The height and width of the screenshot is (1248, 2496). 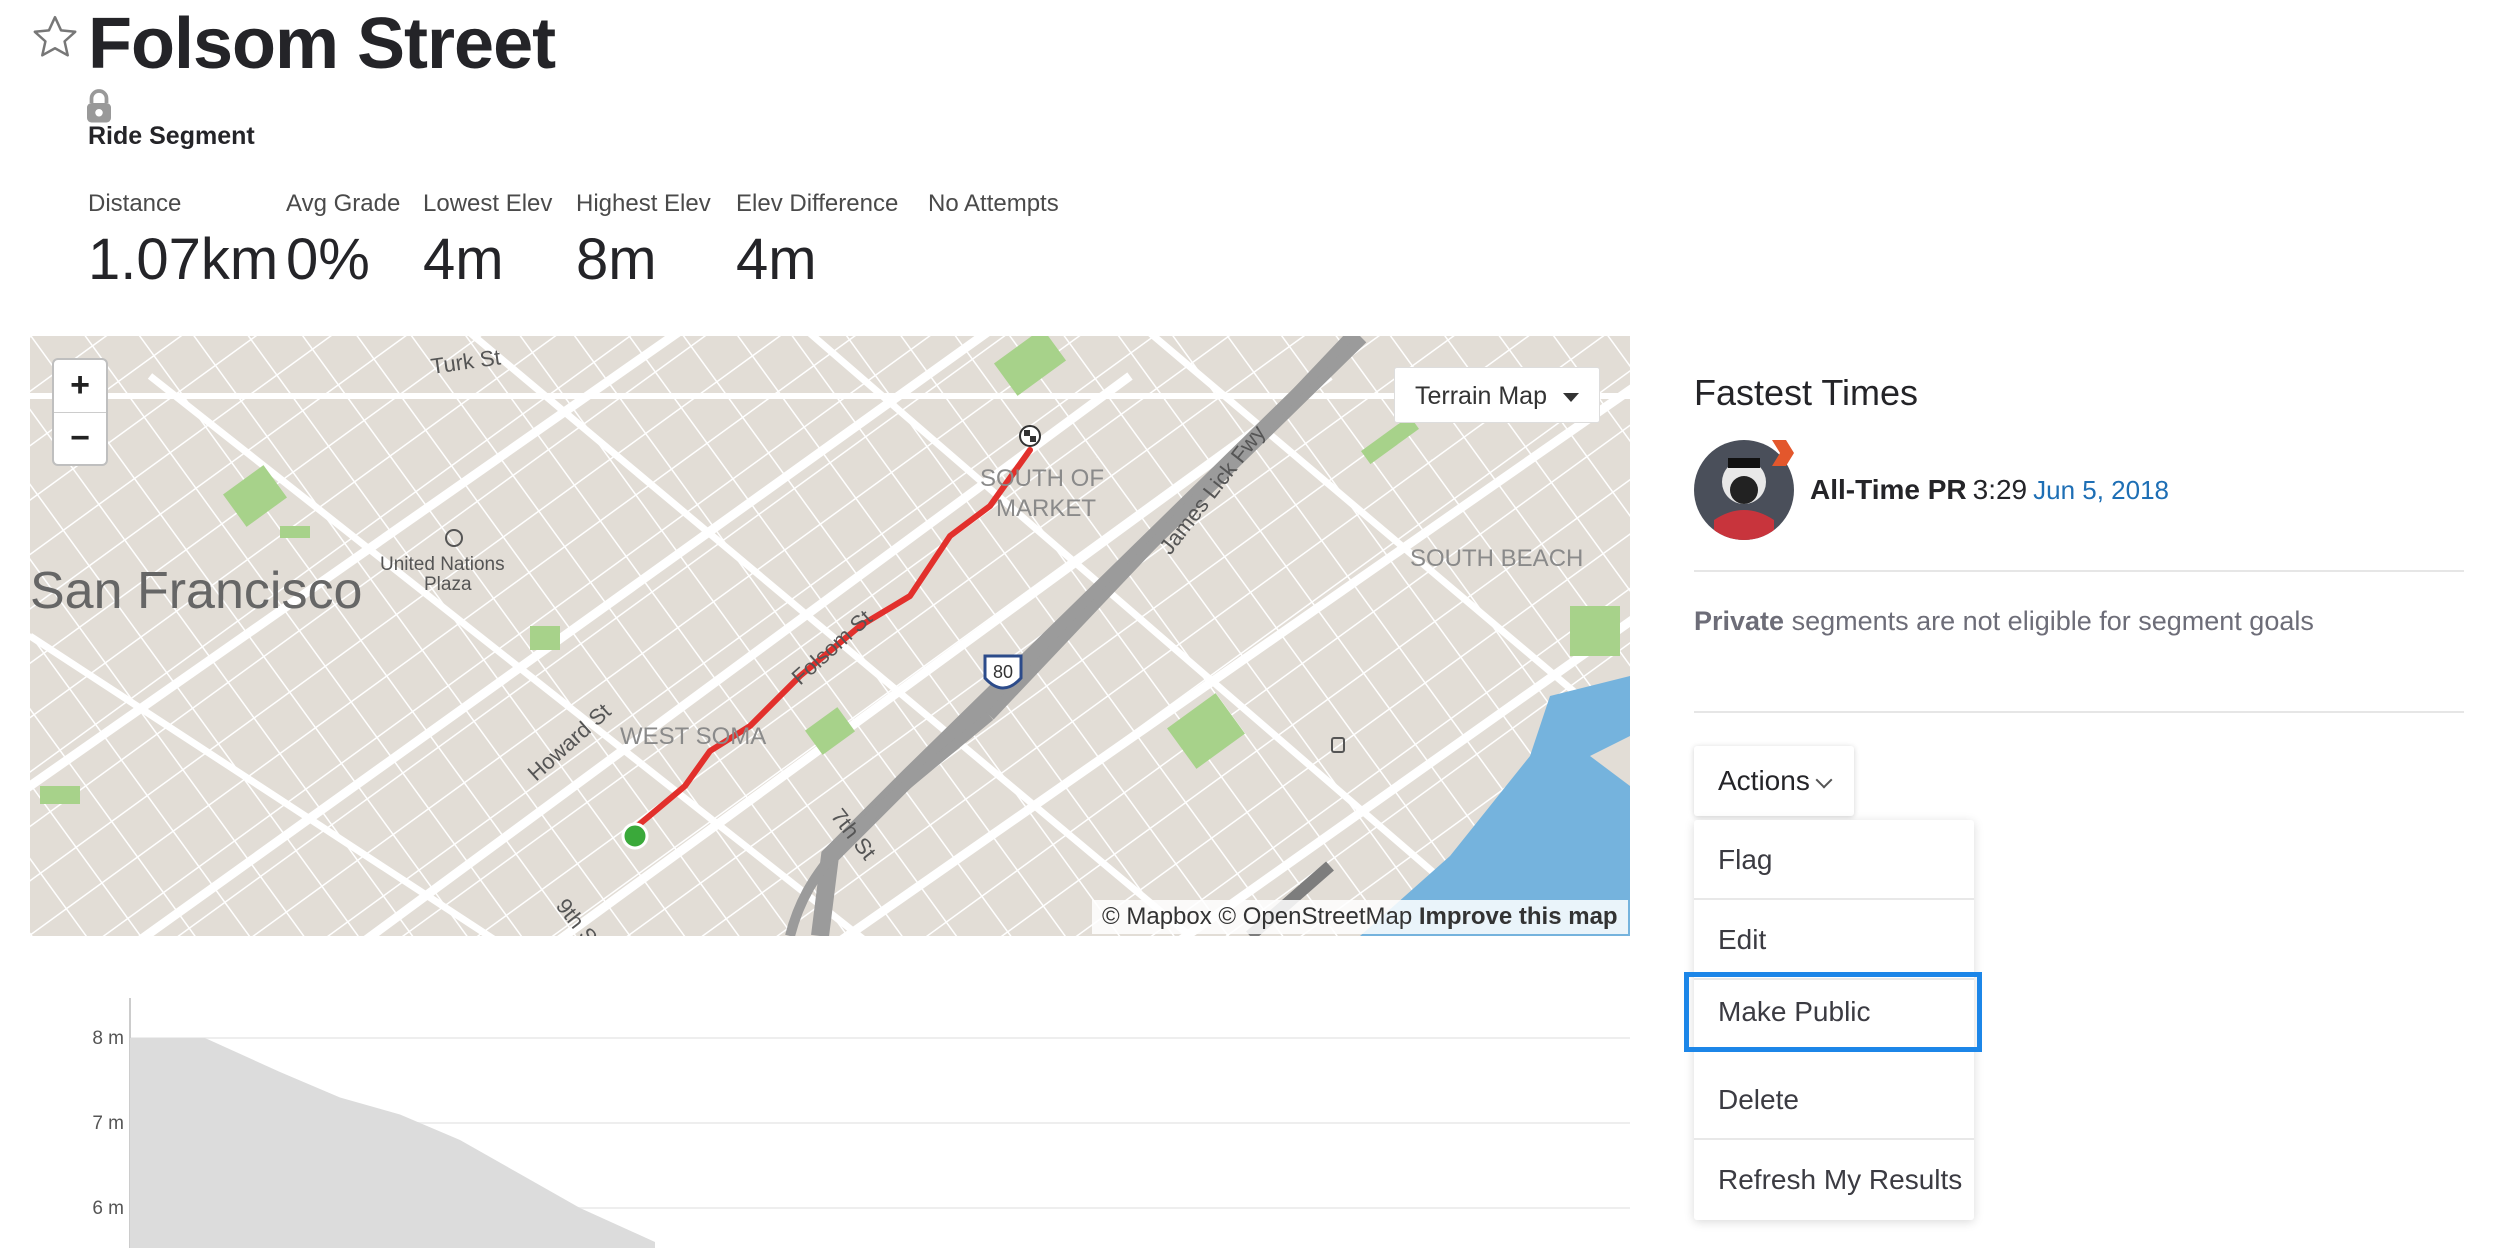 What do you see at coordinates (693, 736) in the screenshot?
I see `map-label-west-soma: WEST SOMA` at bounding box center [693, 736].